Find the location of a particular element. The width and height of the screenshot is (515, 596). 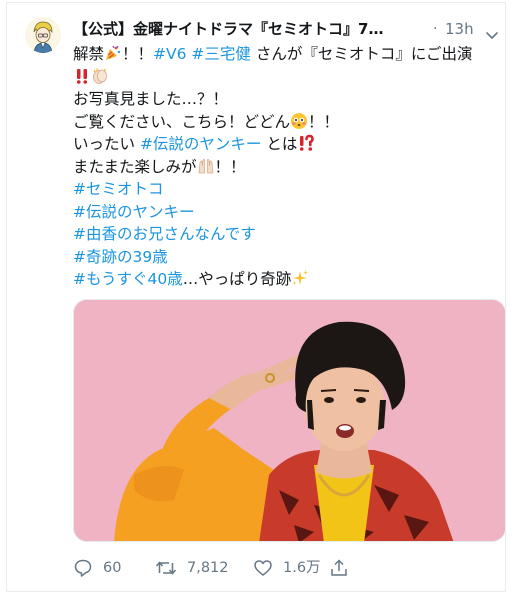

heart-icon is located at coordinates (263, 568).